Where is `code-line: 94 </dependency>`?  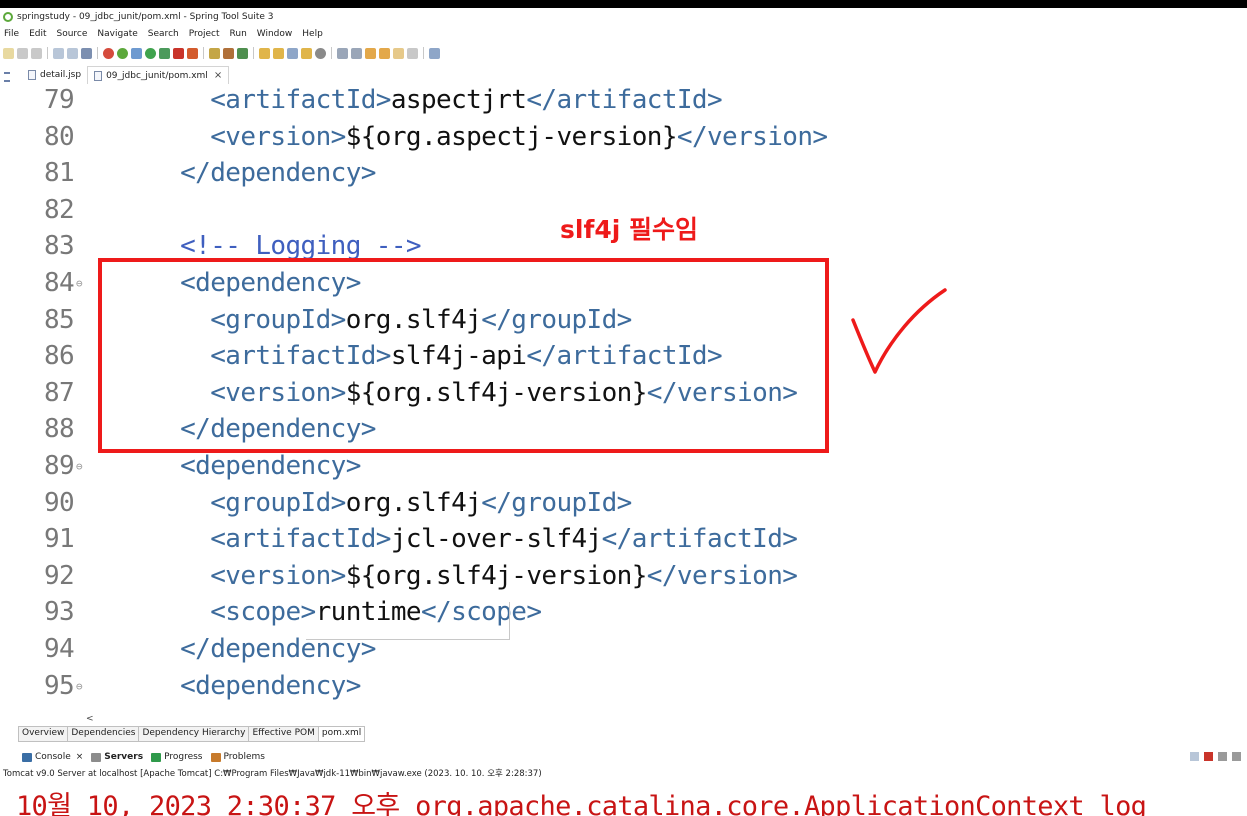
code-line: 94 </dependency> is located at coordinates (630, 649).